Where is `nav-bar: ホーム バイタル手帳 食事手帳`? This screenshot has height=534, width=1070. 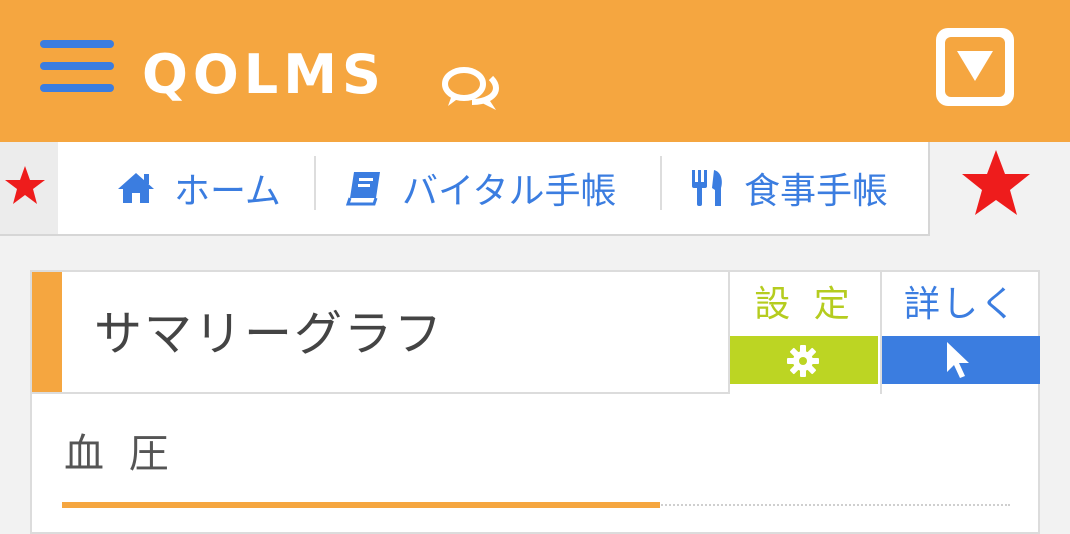
nav-bar: ホーム バイタル手帳 食事手帳 is located at coordinates (494, 189).